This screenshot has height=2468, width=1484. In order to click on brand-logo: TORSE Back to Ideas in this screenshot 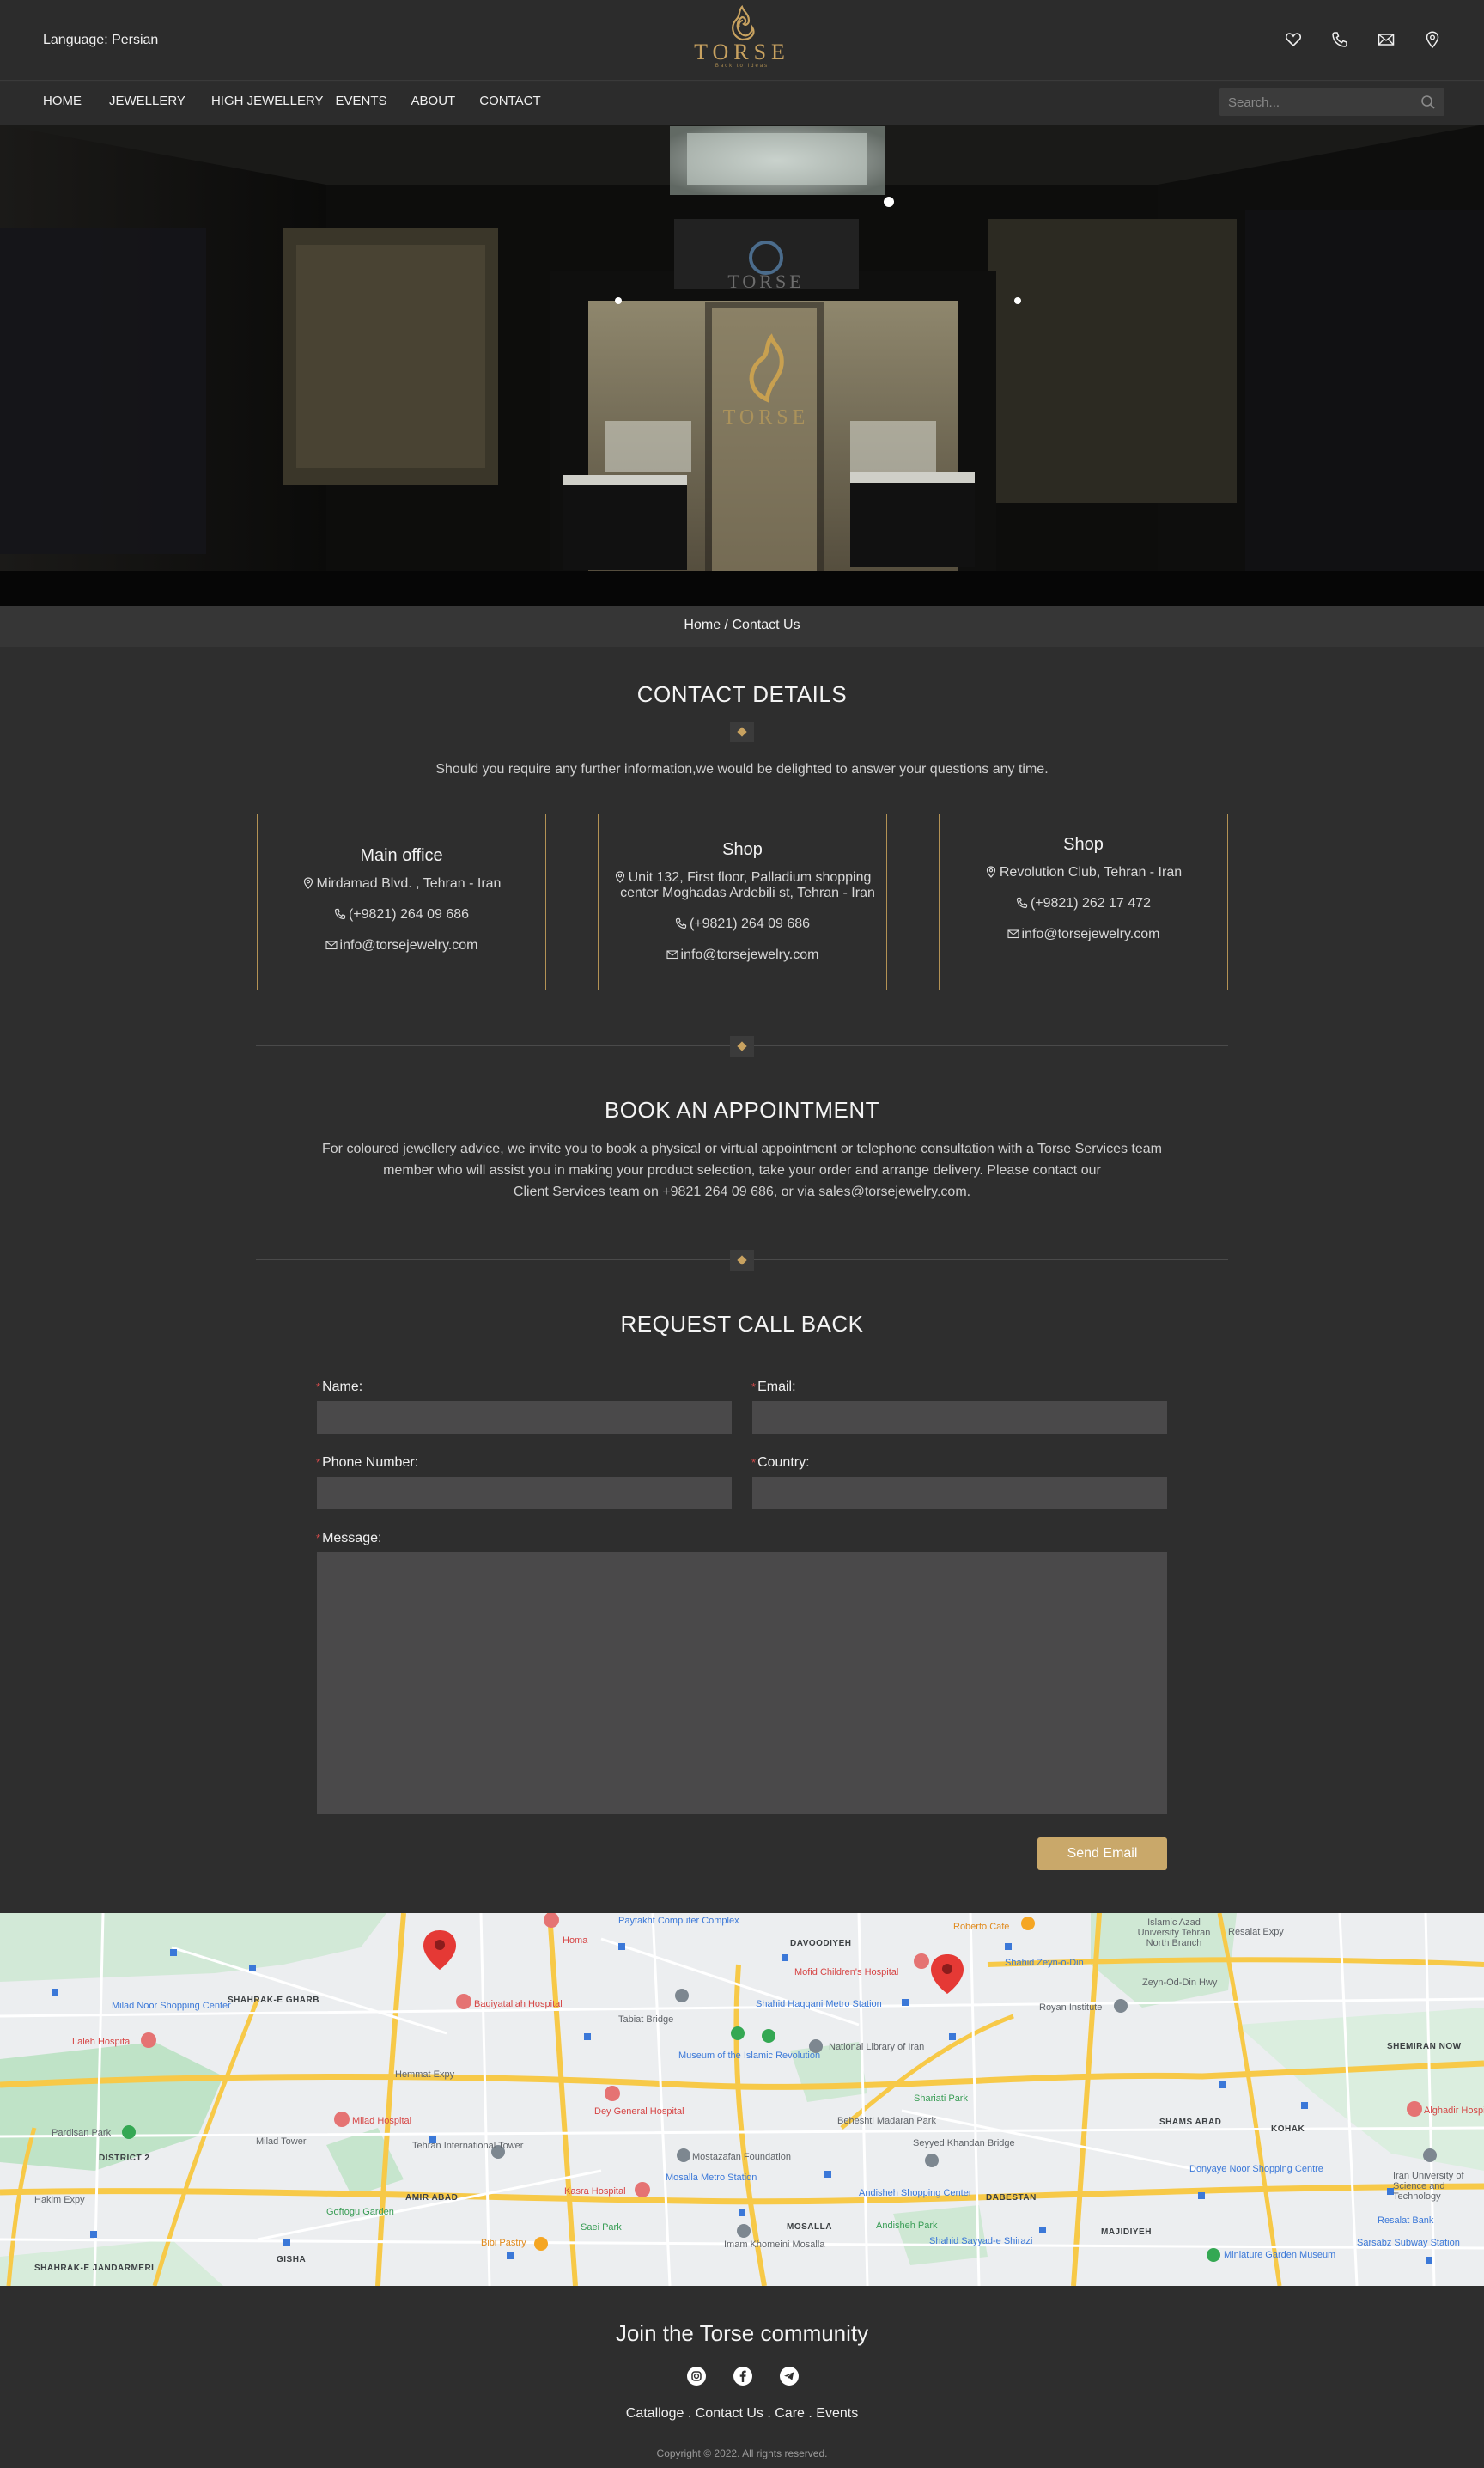, I will do `click(742, 39)`.